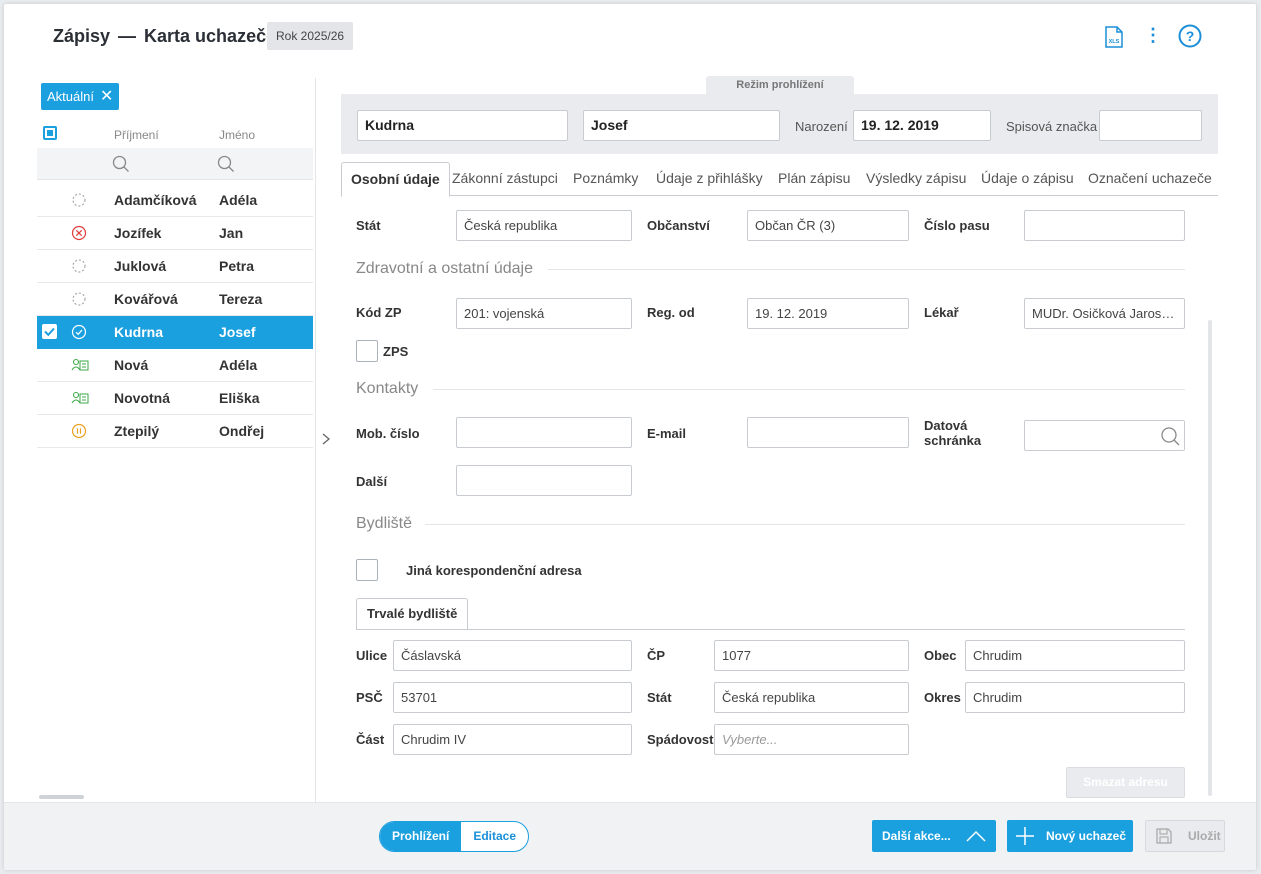  I want to click on svg-text: XLS, so click(1114, 42).